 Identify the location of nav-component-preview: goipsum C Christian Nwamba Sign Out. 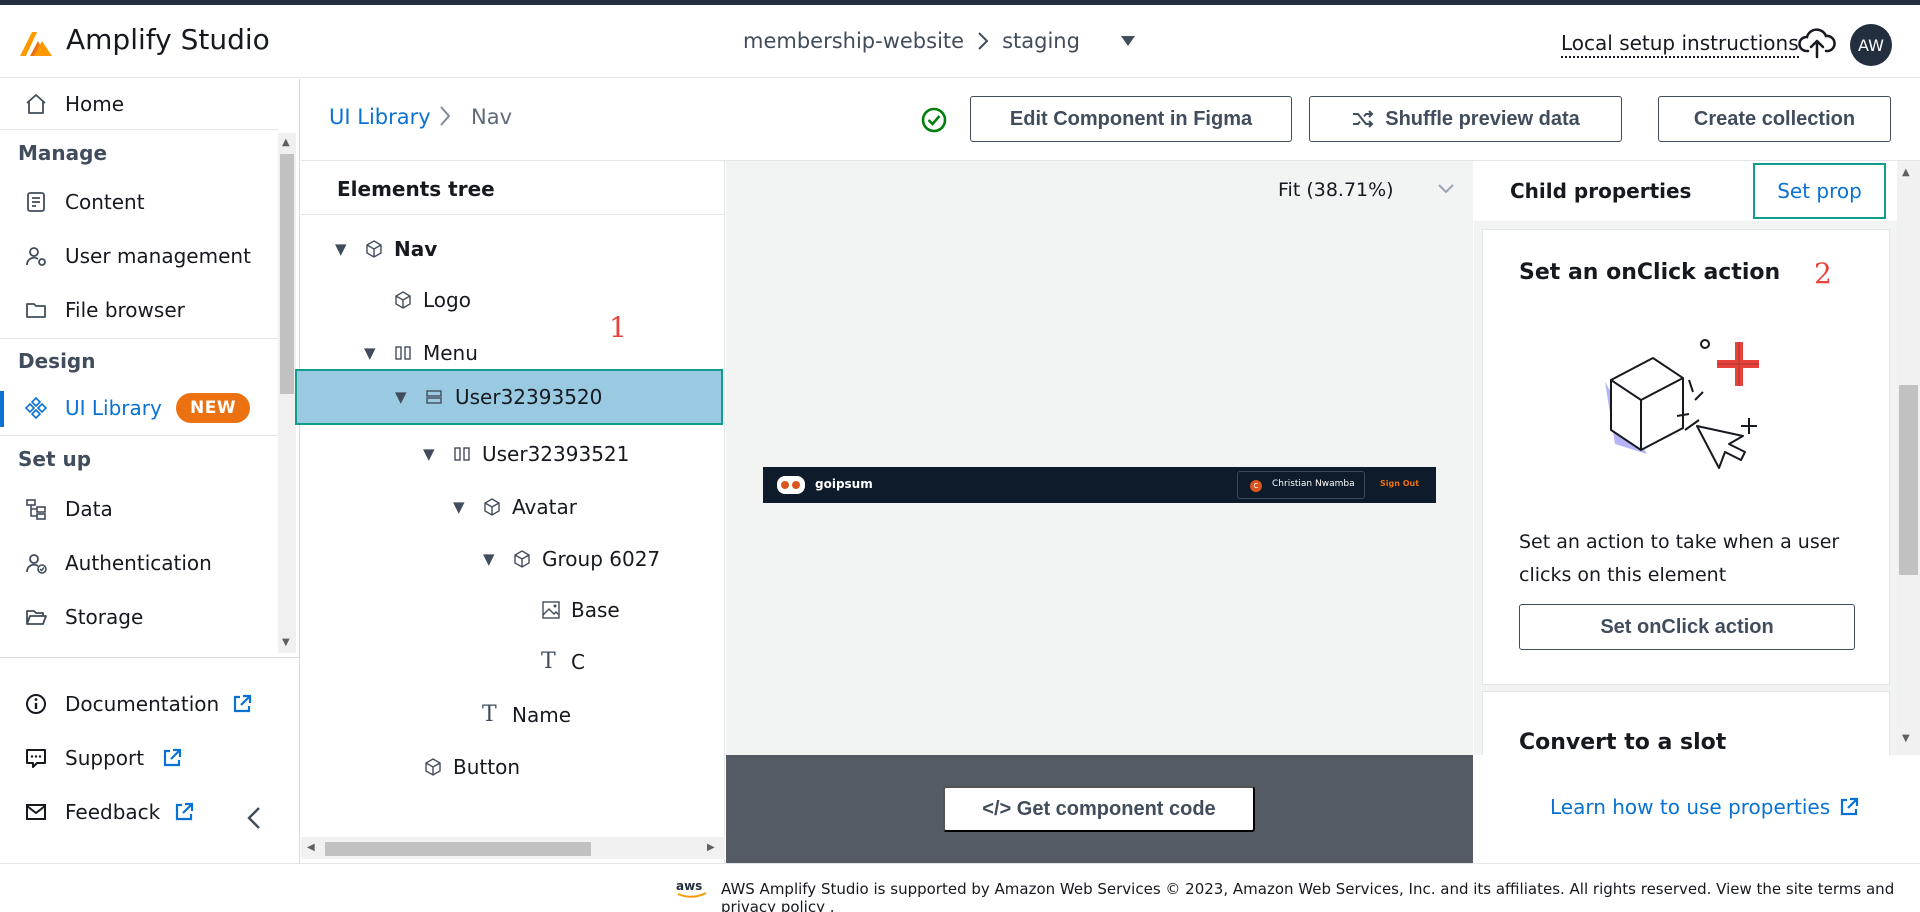
(1099, 485).